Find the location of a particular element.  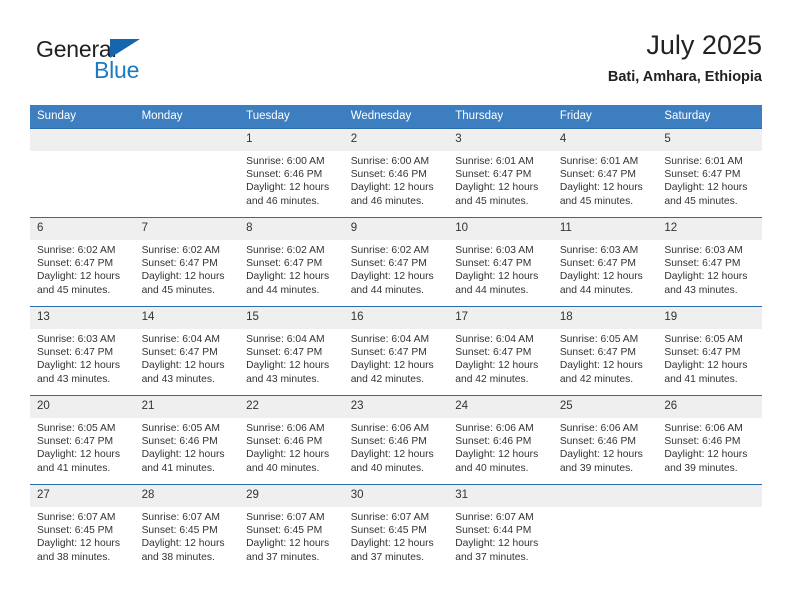

day-number: 27 is located at coordinates (82, 496).